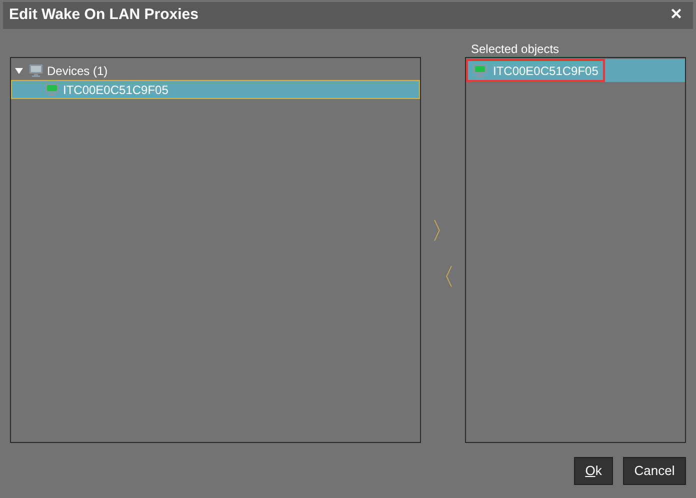  What do you see at coordinates (575, 70) in the screenshot?
I see `list-item: ITC00E0C51C9F05` at bounding box center [575, 70].